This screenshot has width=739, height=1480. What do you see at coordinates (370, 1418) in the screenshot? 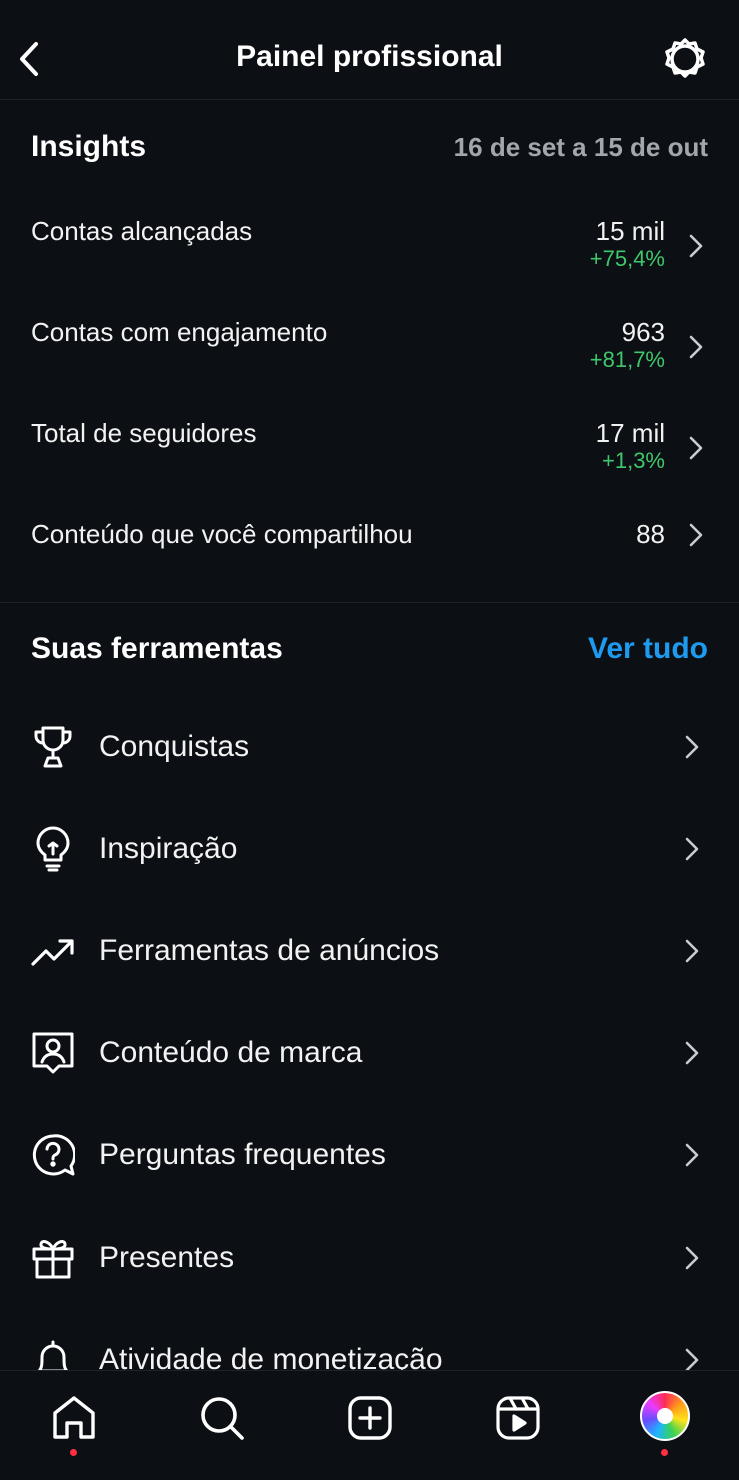
I see `create-icon` at bounding box center [370, 1418].